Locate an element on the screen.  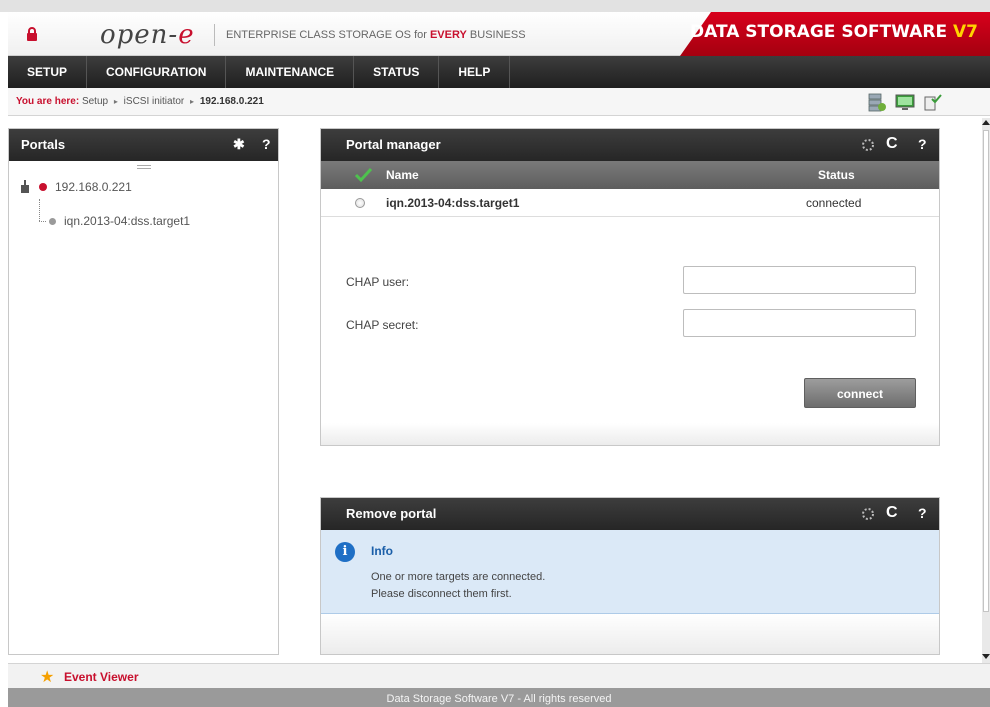
server-icon is located at coordinates (877, 102).